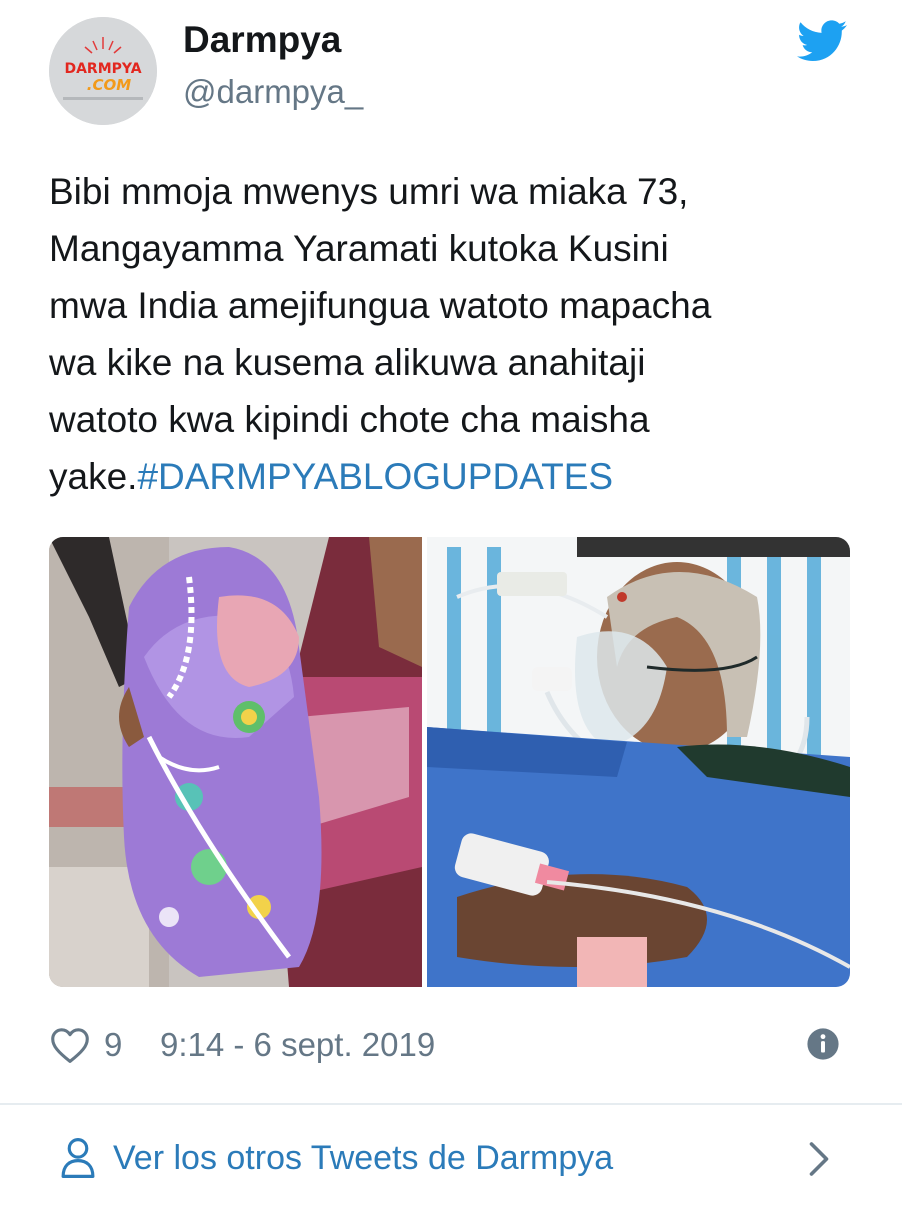 The height and width of the screenshot is (1212, 902). What do you see at coordinates (363, 1158) in the screenshot?
I see `more-tweets-label: Ver los otros Tweets de Darmpya` at bounding box center [363, 1158].